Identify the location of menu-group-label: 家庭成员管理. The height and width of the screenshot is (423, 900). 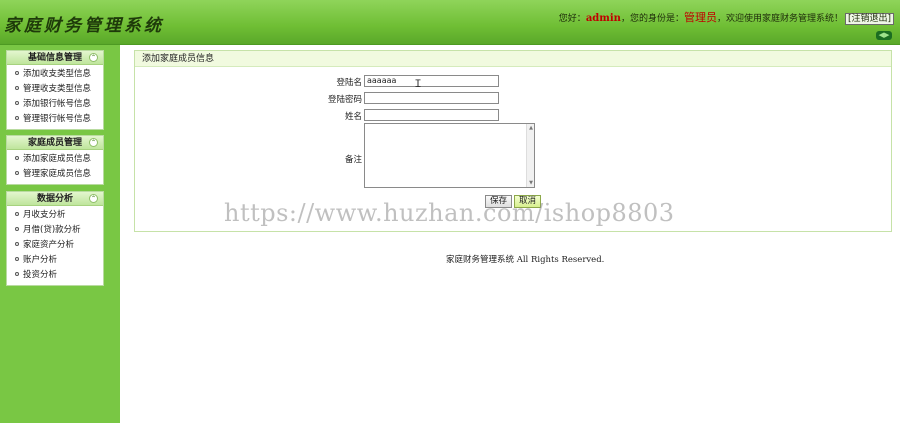
(54, 143).